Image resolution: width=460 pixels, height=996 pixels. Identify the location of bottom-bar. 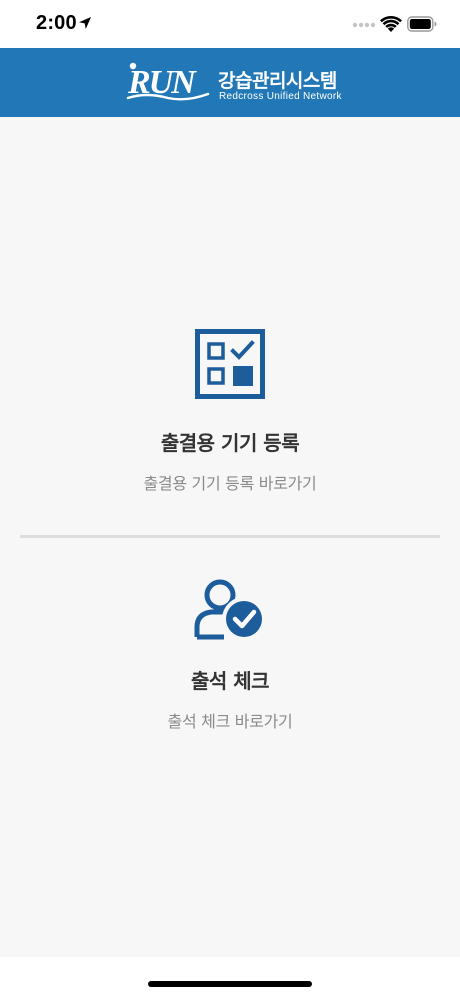
(230, 976).